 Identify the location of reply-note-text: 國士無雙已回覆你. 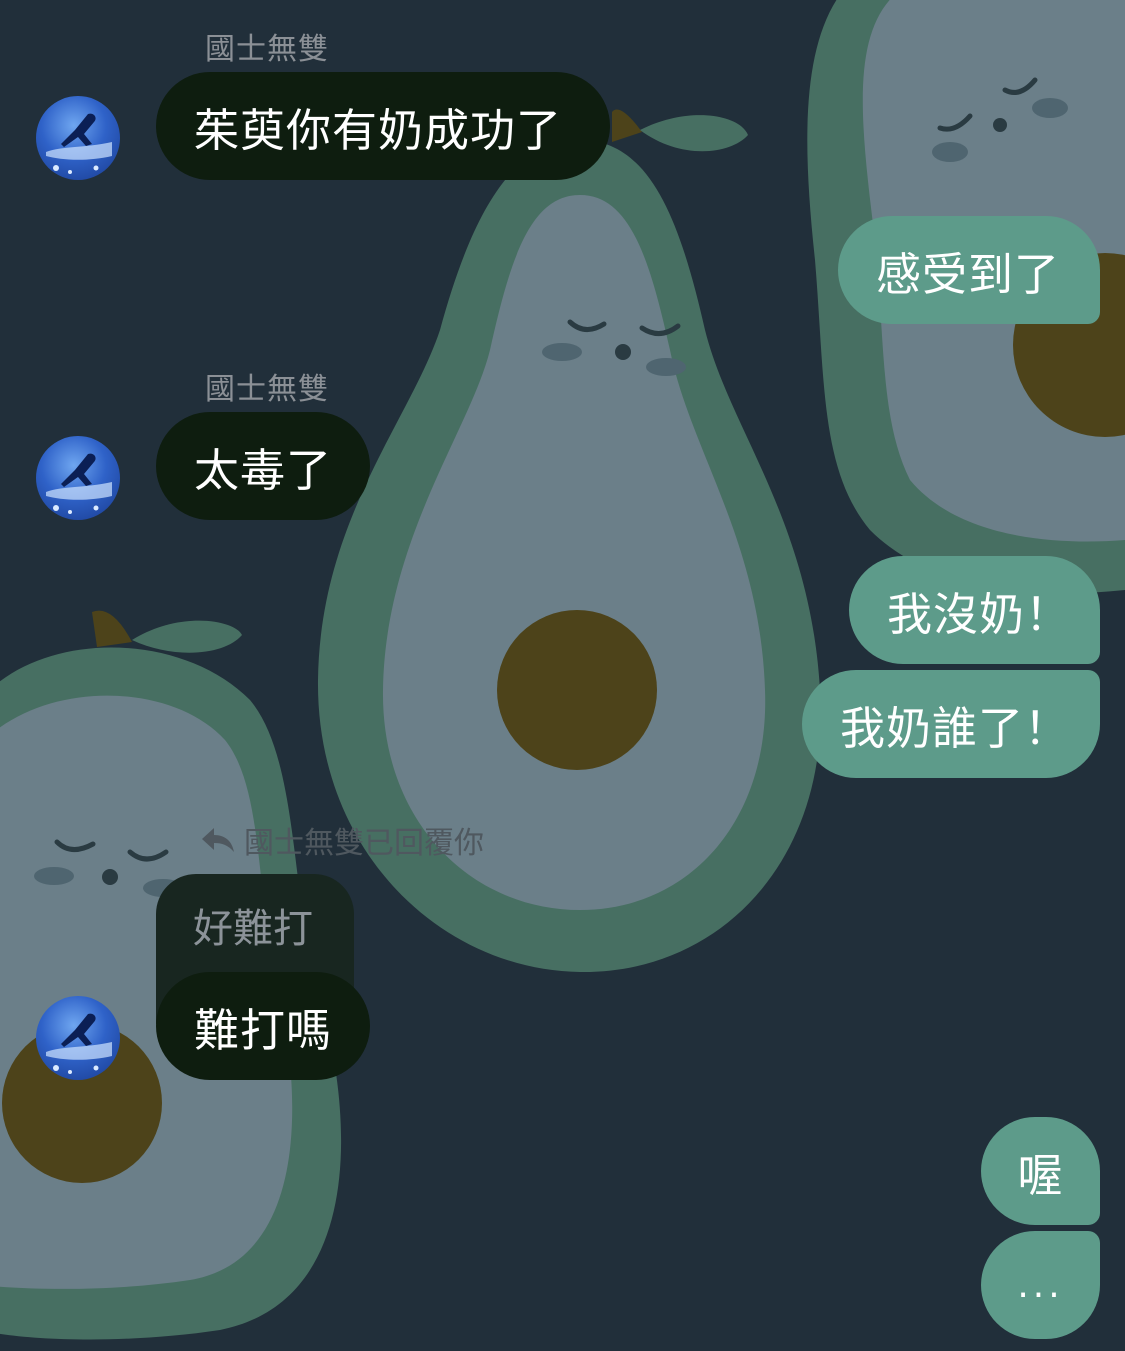
(364, 843).